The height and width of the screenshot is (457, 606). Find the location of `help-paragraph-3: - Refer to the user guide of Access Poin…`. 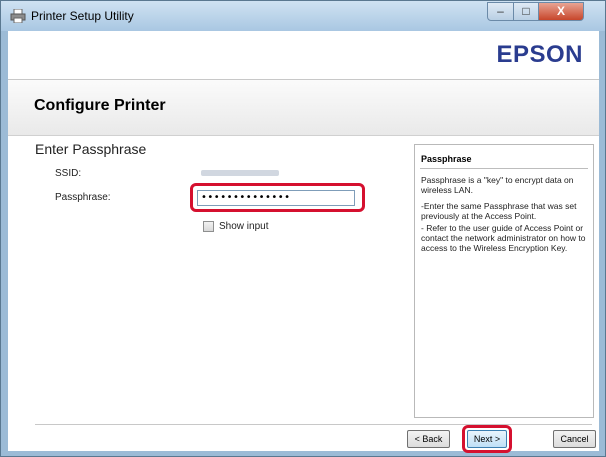

help-paragraph-3: - Refer to the user guide of Access Poin… is located at coordinates (503, 238).